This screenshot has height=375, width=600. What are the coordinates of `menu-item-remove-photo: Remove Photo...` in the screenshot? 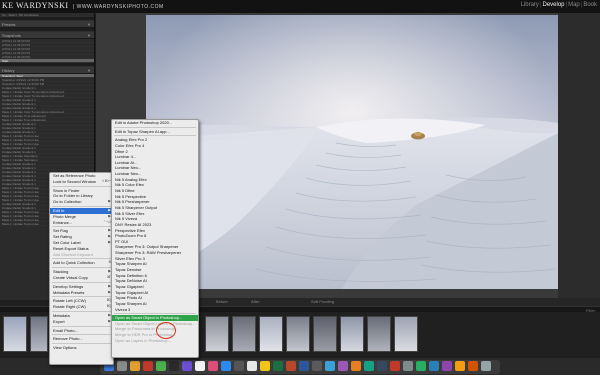 It's located at (81, 339).